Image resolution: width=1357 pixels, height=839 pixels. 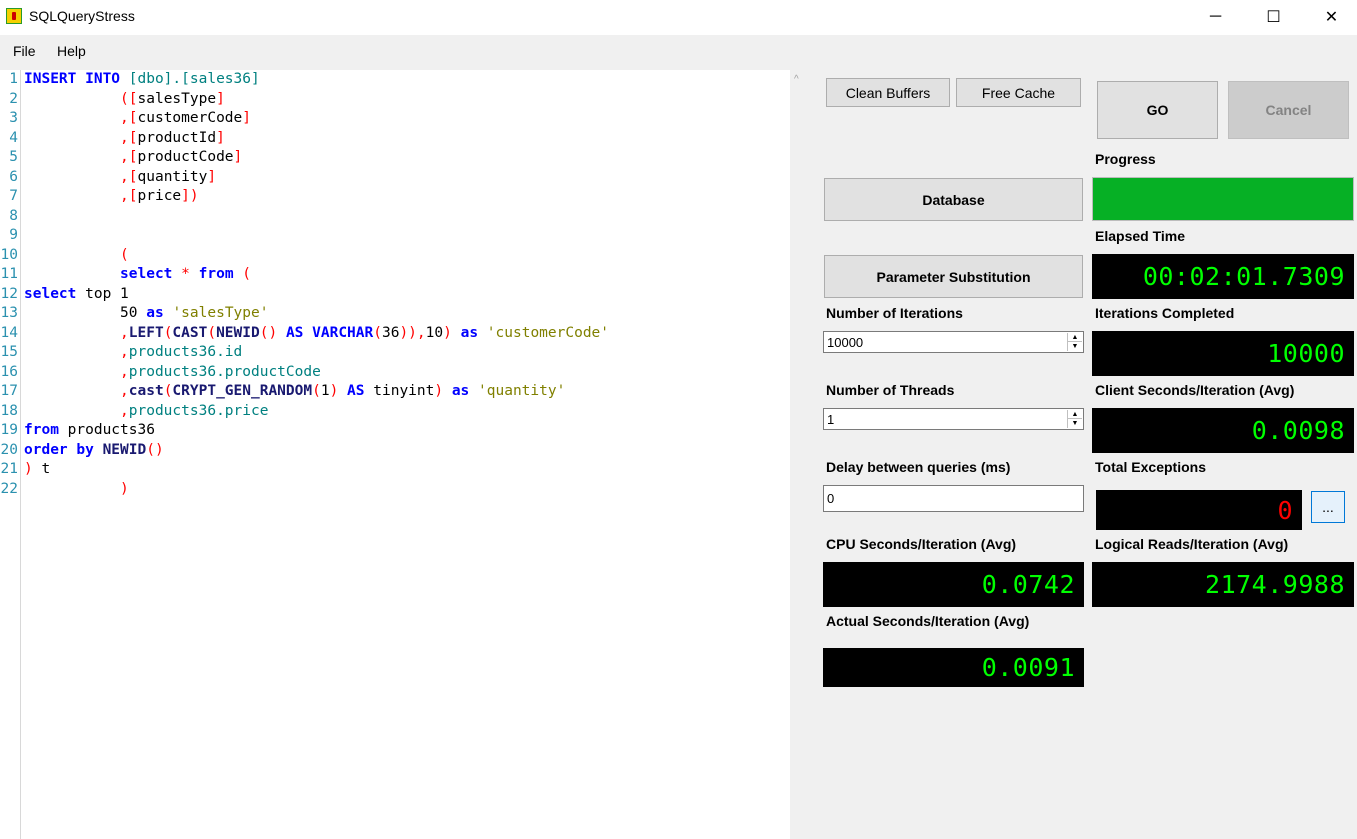 What do you see at coordinates (1165, 313) in the screenshot?
I see `iterations-completed-label: Iterations Completed` at bounding box center [1165, 313].